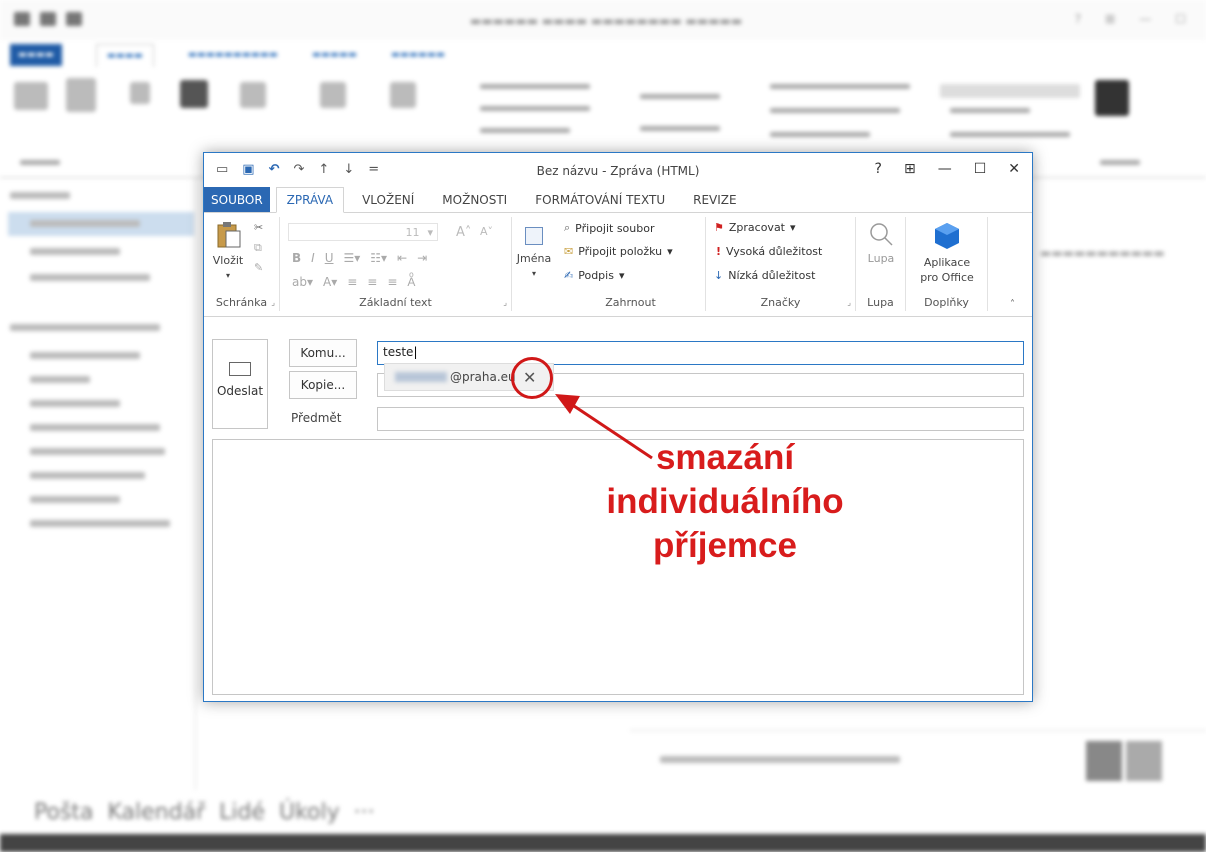 The image size is (1206, 852). Describe the element at coordinates (725, 545) in the screenshot. I see `annotation-line-3: příjemce` at that location.